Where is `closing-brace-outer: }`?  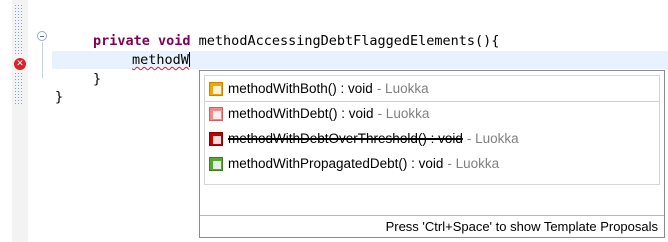 closing-brace-outer: } is located at coordinates (59, 97).